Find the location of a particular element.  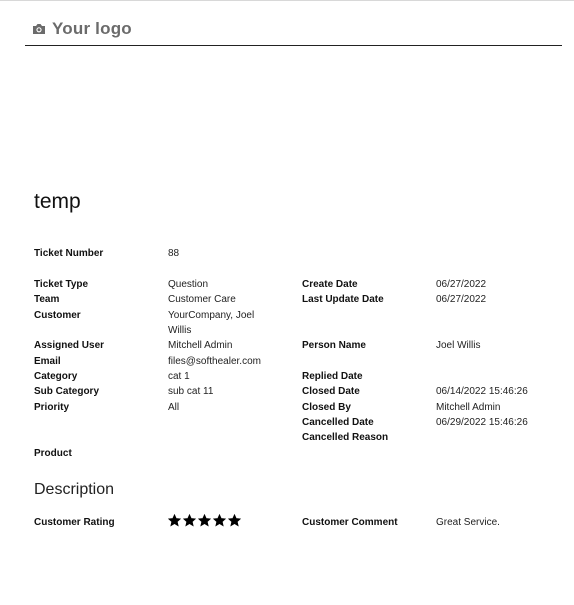

sub-category-label: Sub Category is located at coordinates (67, 391).